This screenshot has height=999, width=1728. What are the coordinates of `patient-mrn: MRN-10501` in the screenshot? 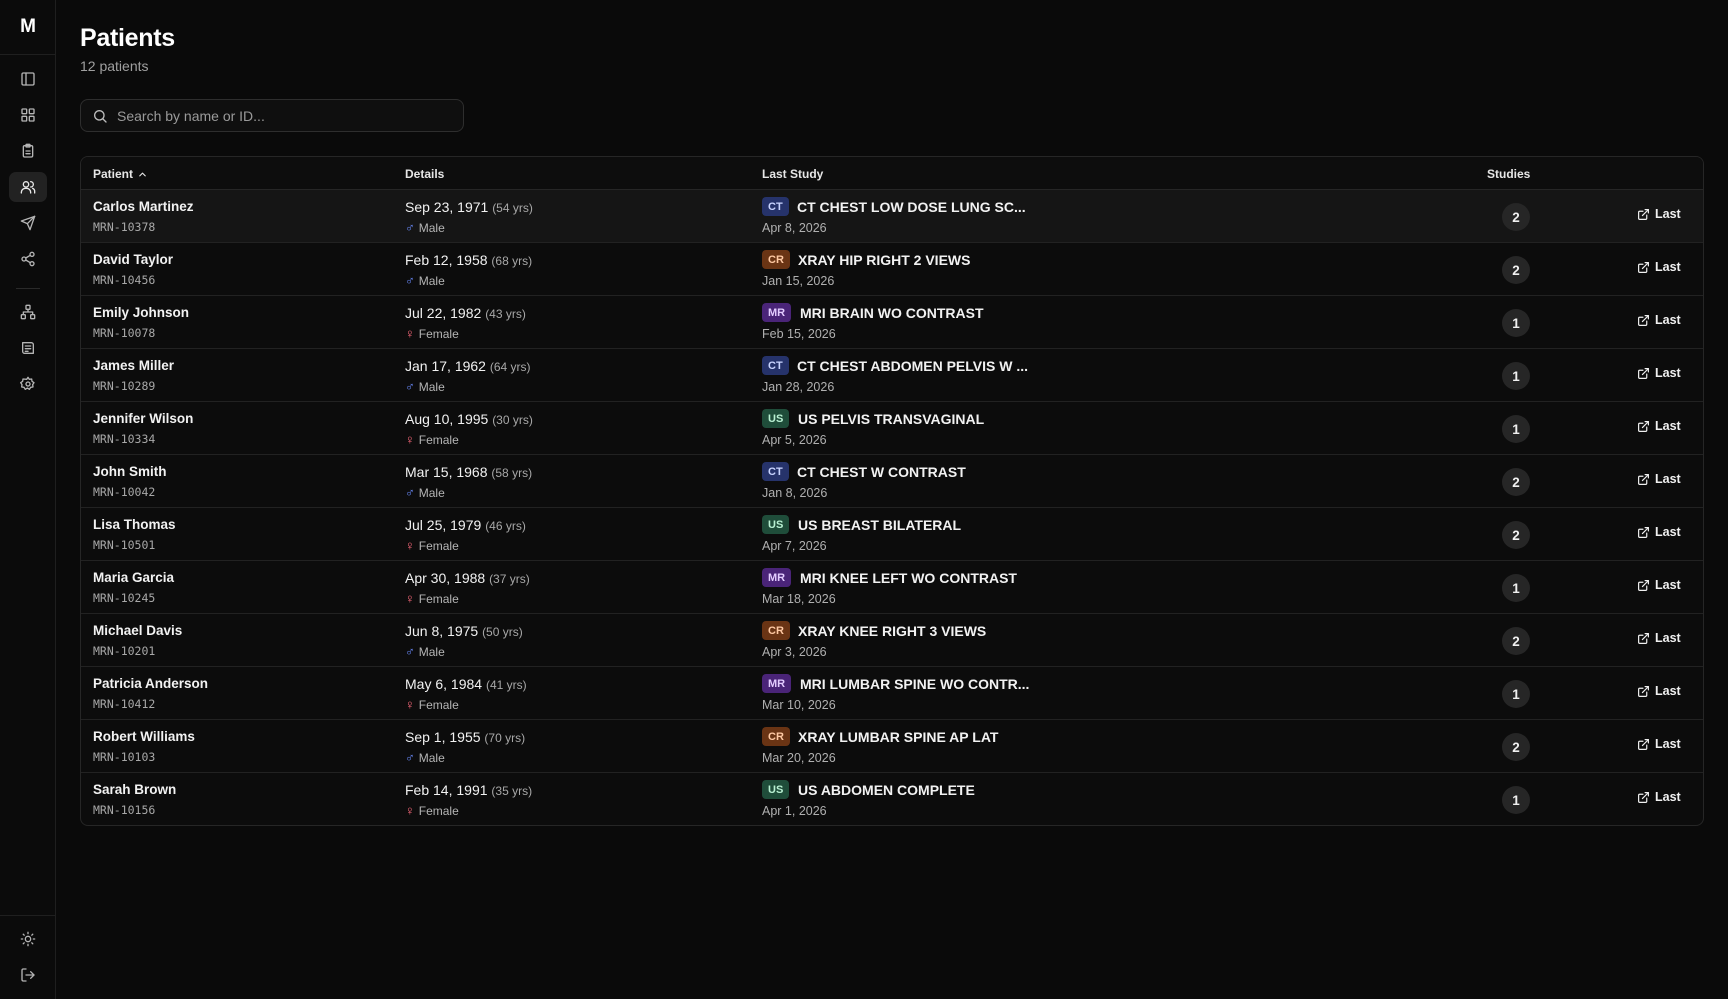 It's located at (124, 545).